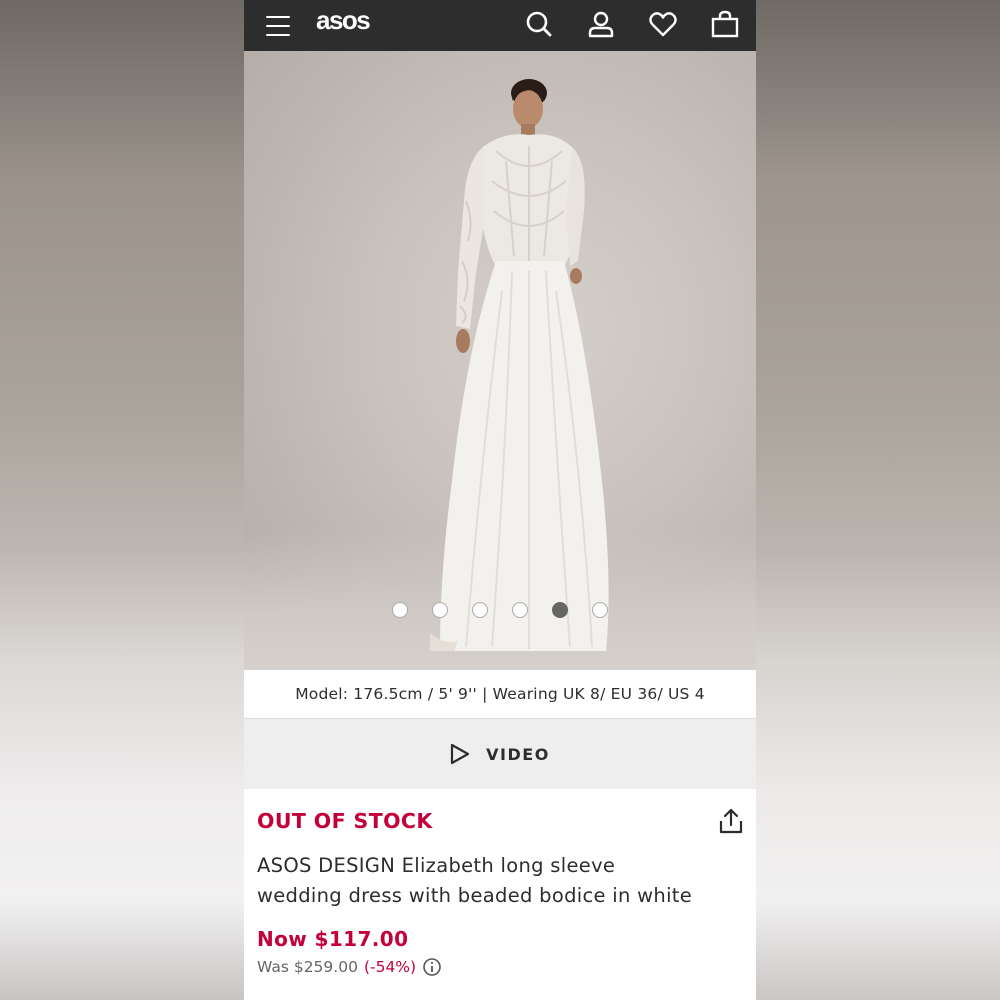 This screenshot has width=1000, height=1000. Describe the element at coordinates (500, 967) in the screenshot. I see `previous-price-row: Was $259.00 (-54%)` at that location.